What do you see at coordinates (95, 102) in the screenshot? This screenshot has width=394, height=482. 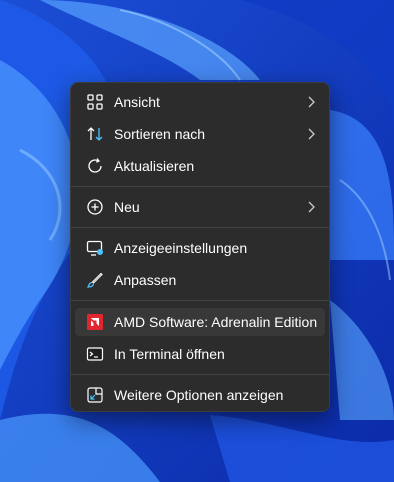 I see `grid-icon` at bounding box center [95, 102].